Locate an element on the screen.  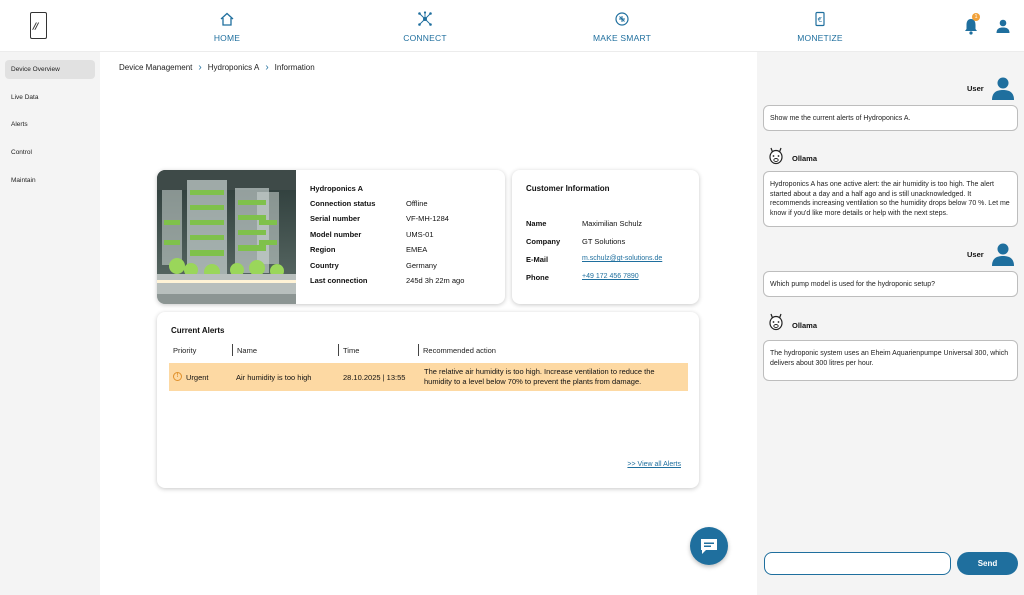
app-logo-icon: // is located at coordinates (38, 25).